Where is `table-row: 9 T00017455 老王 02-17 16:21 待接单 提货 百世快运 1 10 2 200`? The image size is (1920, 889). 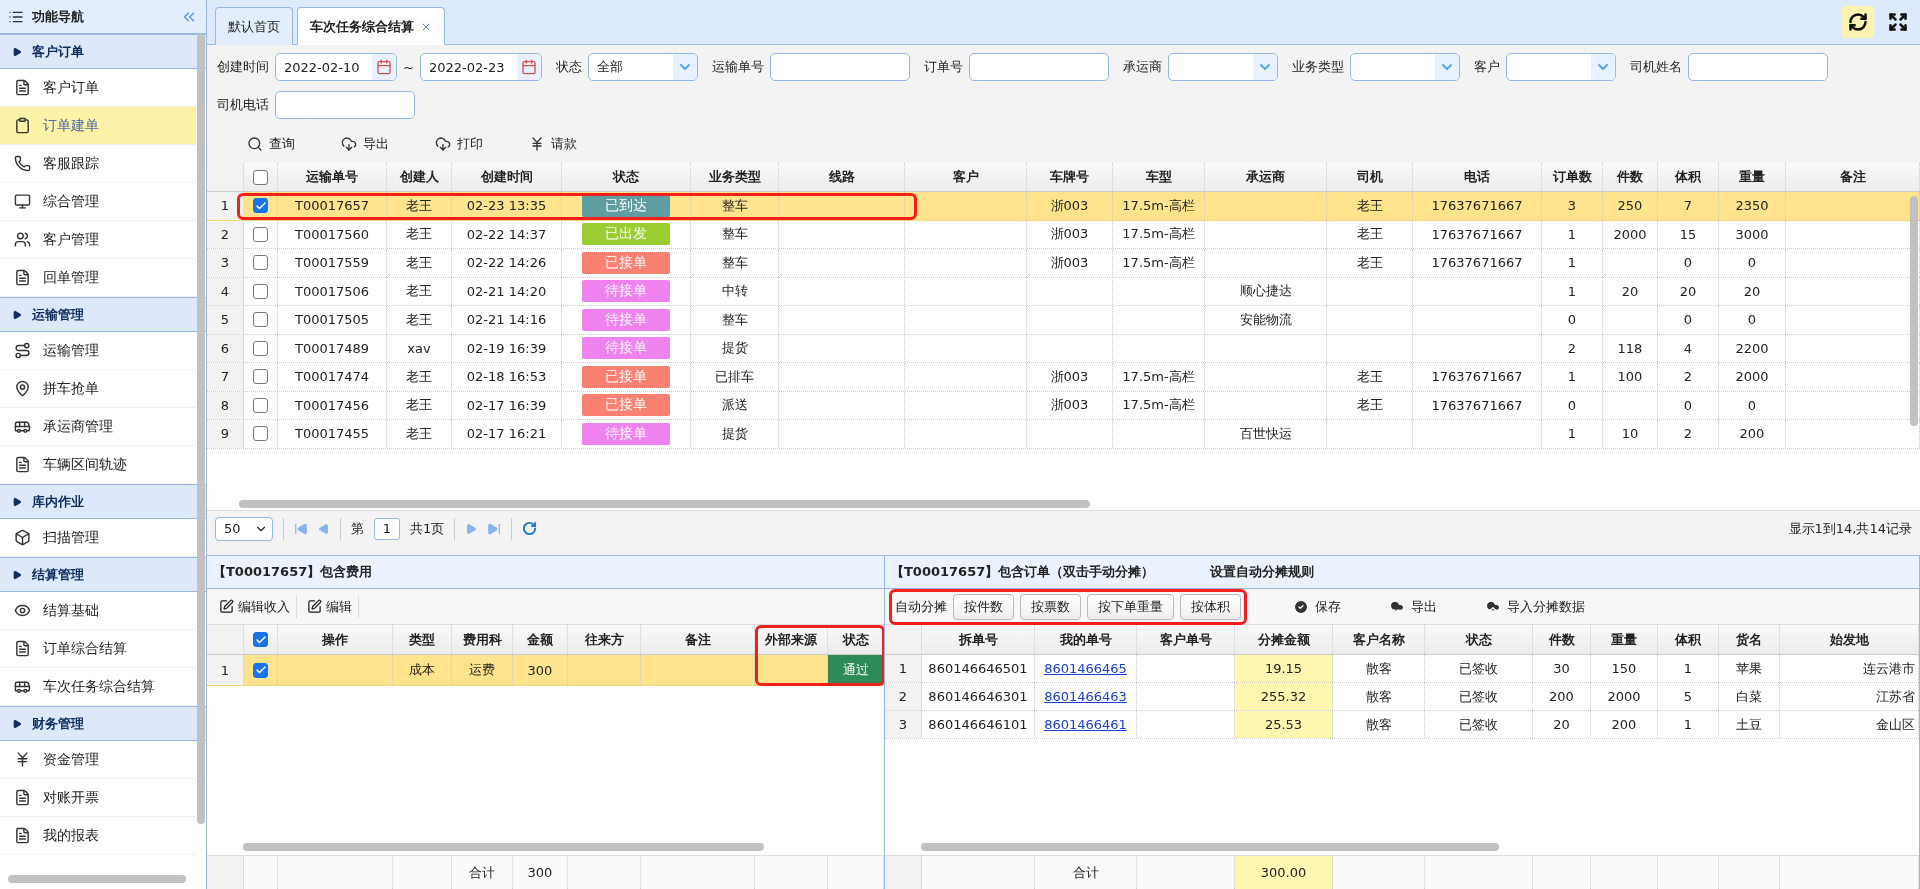 table-row: 9 T00017455 老王 02-17 16:21 待接单 提货 百世快运 1 10 2 200 is located at coordinates (1063, 434).